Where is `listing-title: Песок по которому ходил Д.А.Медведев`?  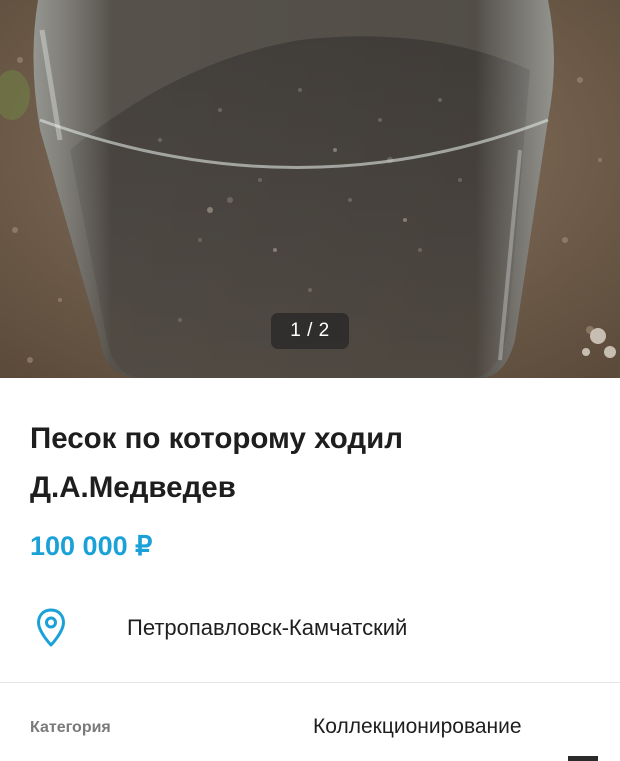 listing-title: Песок по которому ходил Д.А.Медведев is located at coordinates (310, 463).